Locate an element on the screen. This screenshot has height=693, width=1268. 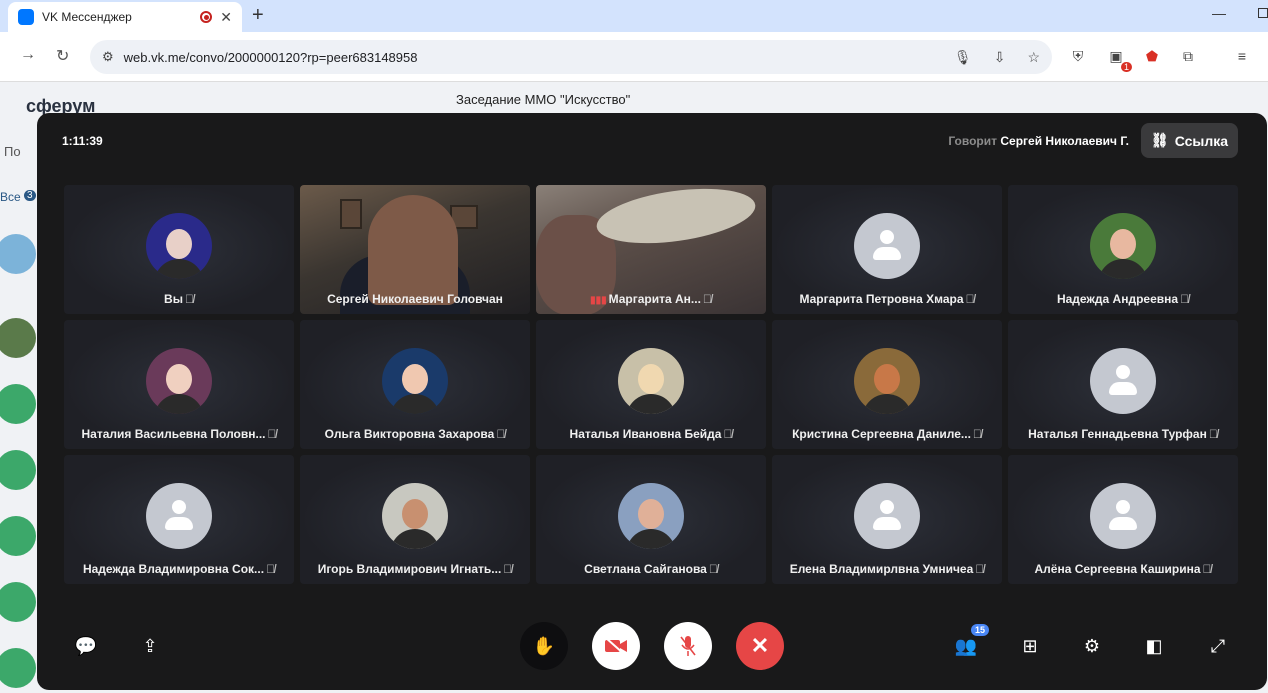
participant-name-text: Ольга Викторовна Захарова is located at coordinates (409, 434).